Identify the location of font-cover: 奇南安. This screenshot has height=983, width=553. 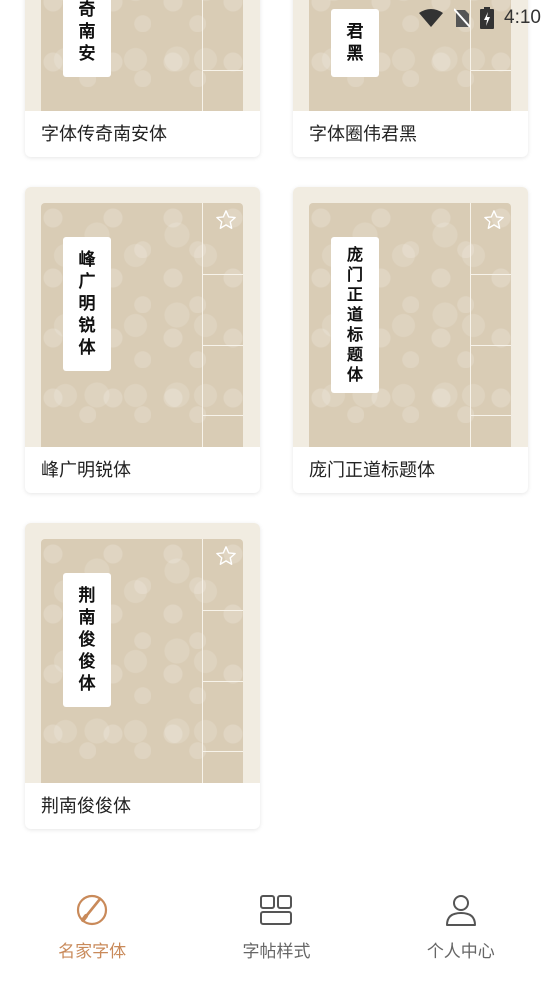
(142, 55).